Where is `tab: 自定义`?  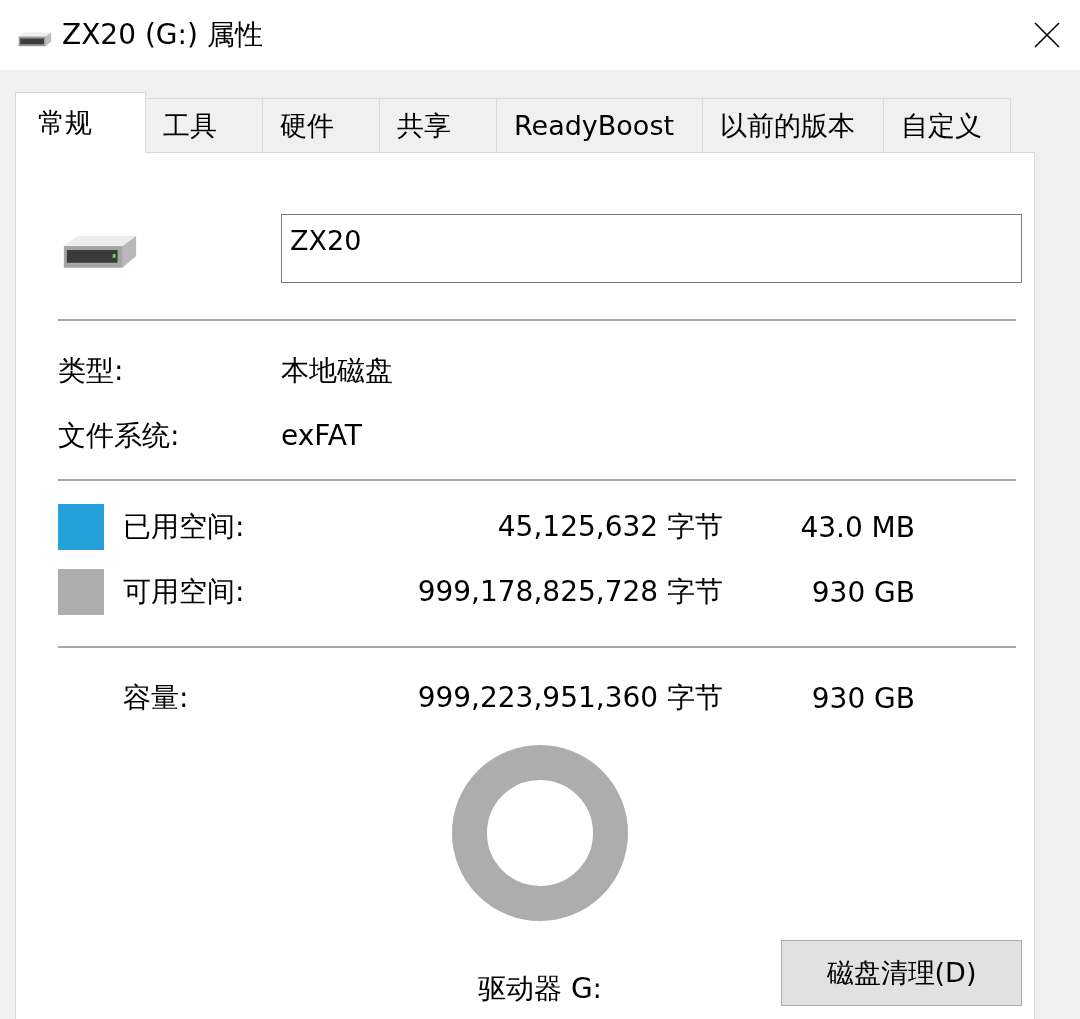 tab: 自定义 is located at coordinates (947, 125).